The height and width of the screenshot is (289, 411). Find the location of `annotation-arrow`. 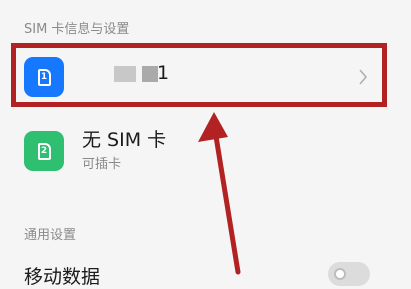

annotation-arrow is located at coordinates (219, 193).